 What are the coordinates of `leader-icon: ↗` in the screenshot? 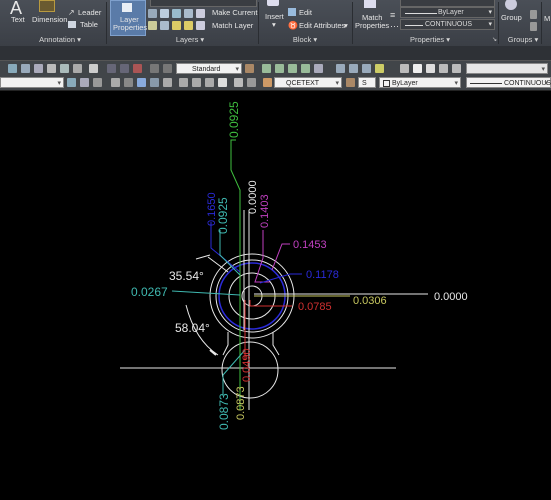 It's located at (71, 12).